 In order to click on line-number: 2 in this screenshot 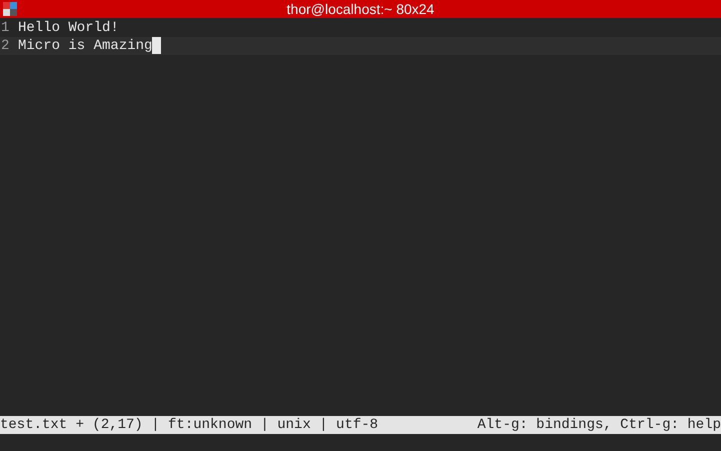, I will do `click(9, 46)`.